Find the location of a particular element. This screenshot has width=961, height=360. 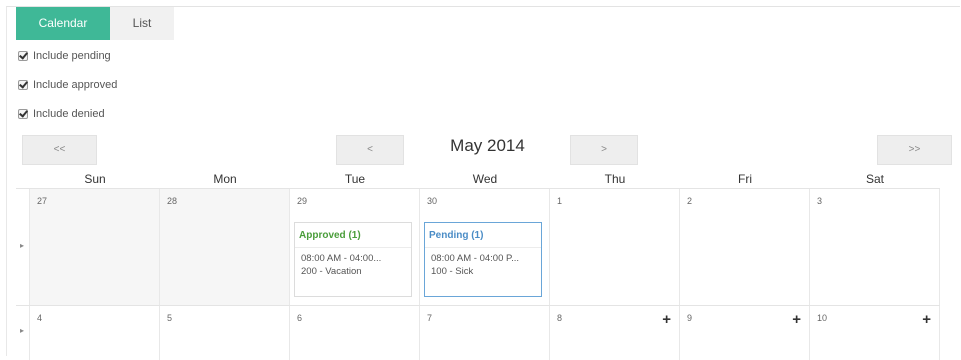

filter-denied: Include denied is located at coordinates (61, 114).